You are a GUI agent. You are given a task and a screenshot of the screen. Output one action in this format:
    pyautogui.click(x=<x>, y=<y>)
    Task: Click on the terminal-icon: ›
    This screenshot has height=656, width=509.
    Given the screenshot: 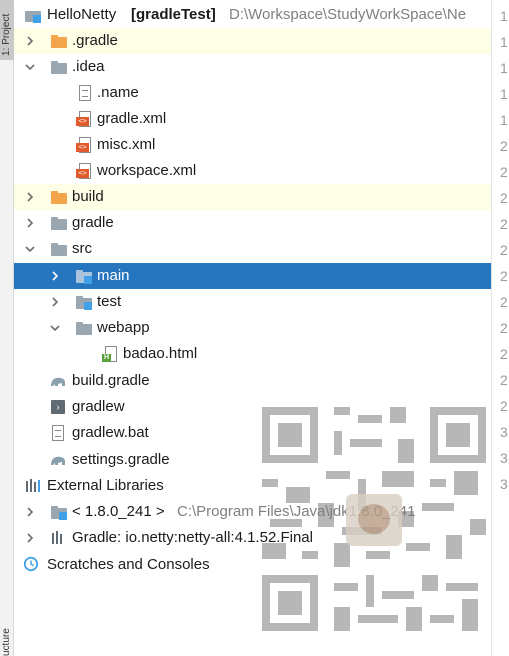 What is the action you would take?
    pyautogui.click(x=58, y=407)
    